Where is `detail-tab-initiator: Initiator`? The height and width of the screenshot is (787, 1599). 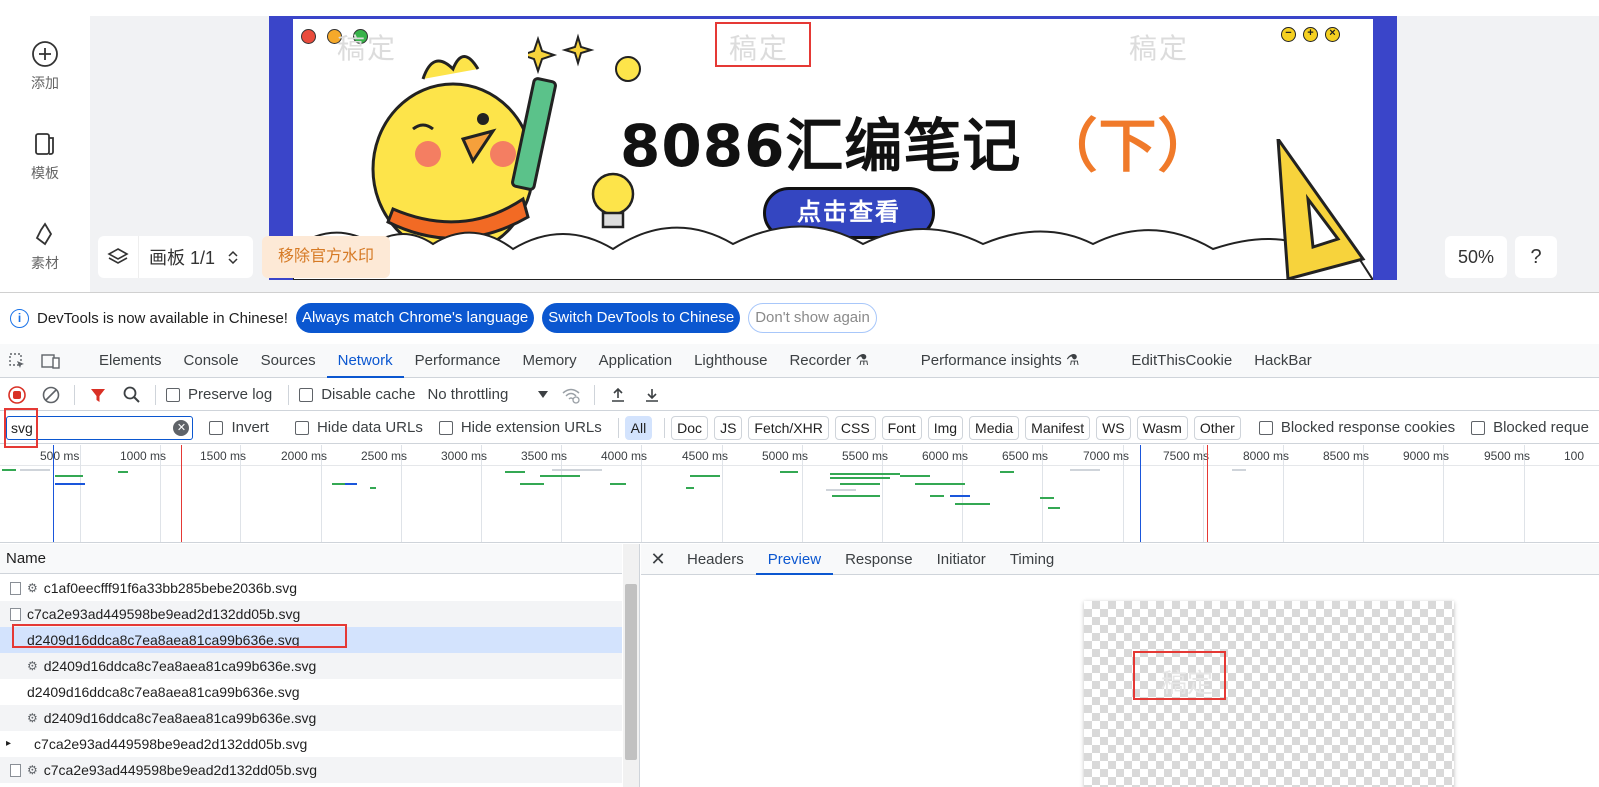
detail-tab-initiator: Initiator is located at coordinates (961, 559).